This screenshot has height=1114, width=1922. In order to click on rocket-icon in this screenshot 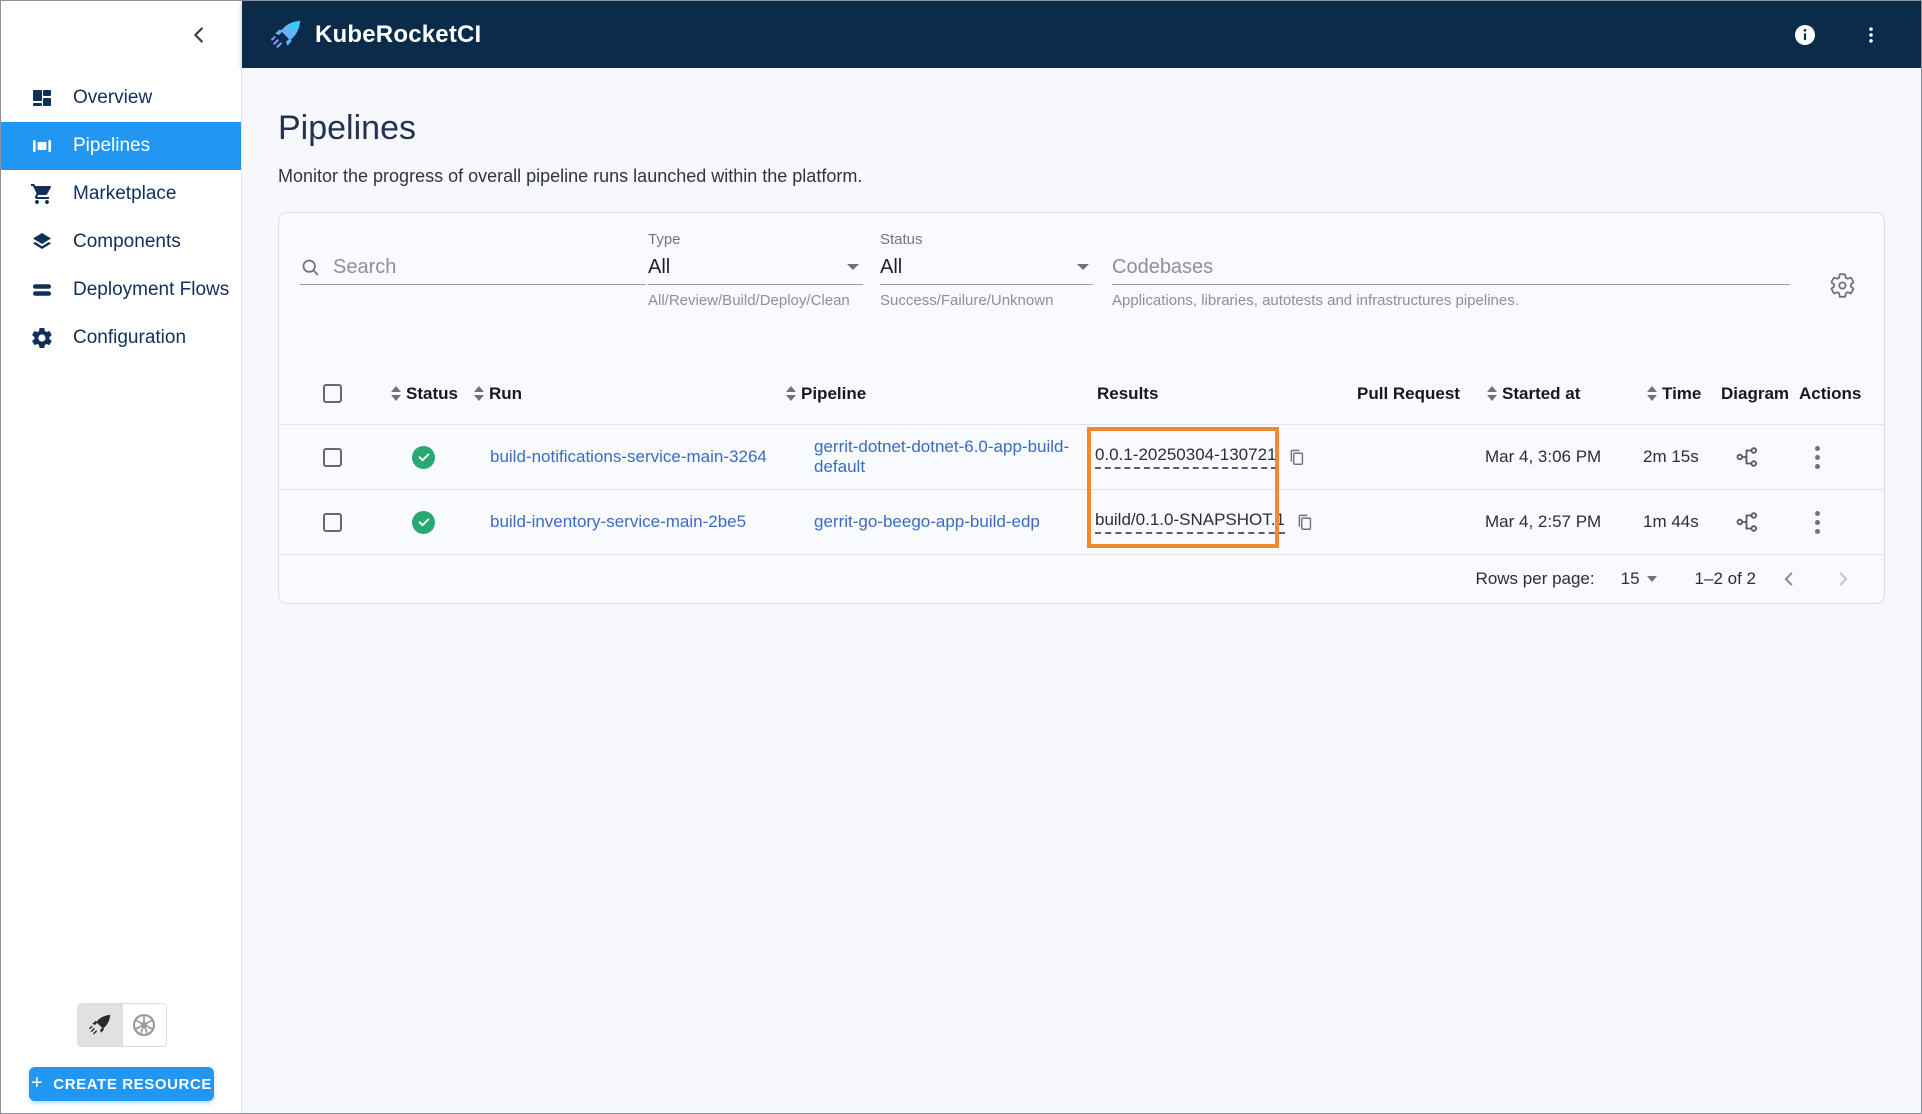, I will do `click(99, 1024)`.